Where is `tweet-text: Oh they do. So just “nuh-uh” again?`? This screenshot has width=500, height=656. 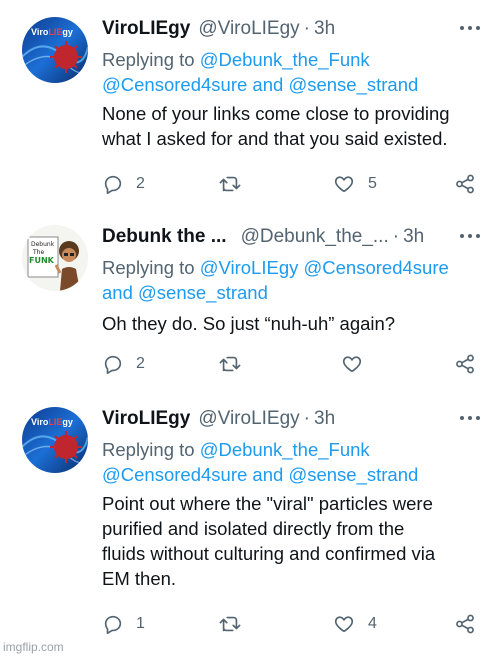
tweet-text: Oh they do. So just “nuh-uh” again? is located at coordinates (294, 323).